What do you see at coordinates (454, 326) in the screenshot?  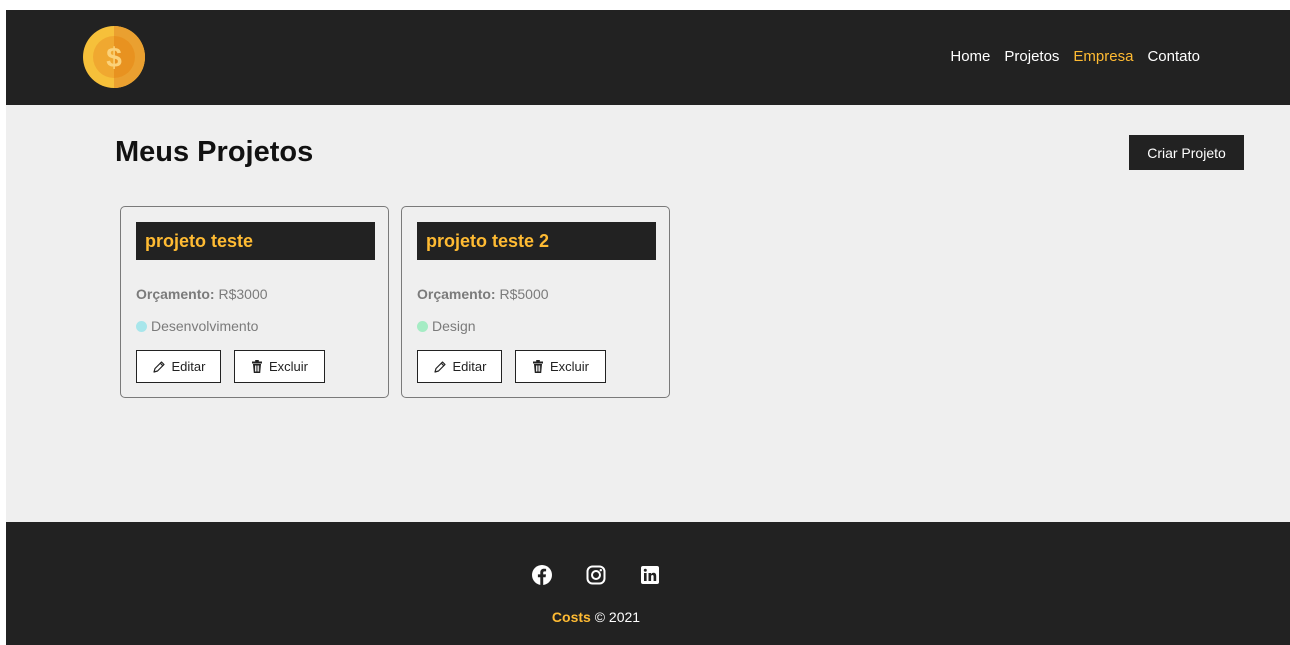 I see `category-label: Design` at bounding box center [454, 326].